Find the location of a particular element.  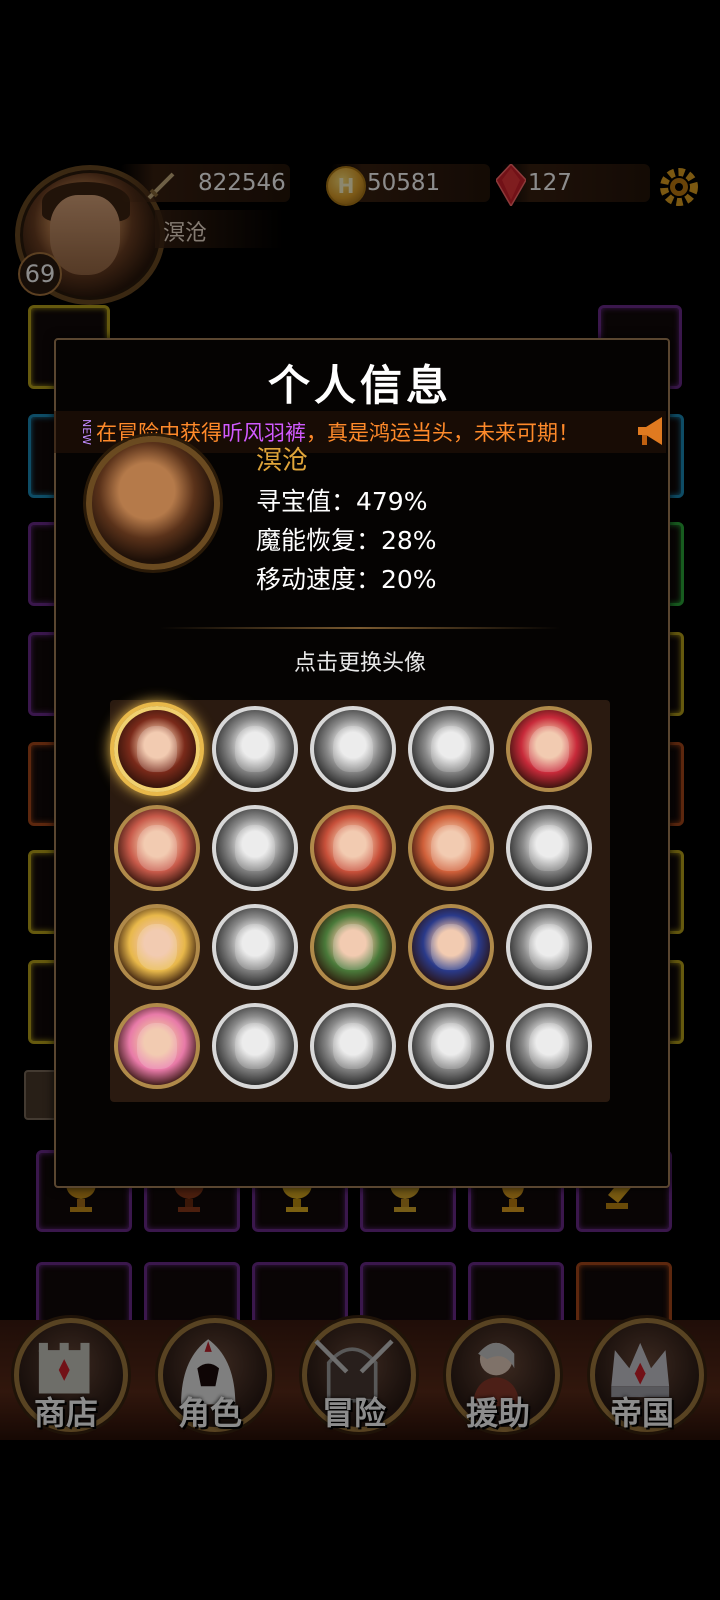

divider is located at coordinates (360, 628).